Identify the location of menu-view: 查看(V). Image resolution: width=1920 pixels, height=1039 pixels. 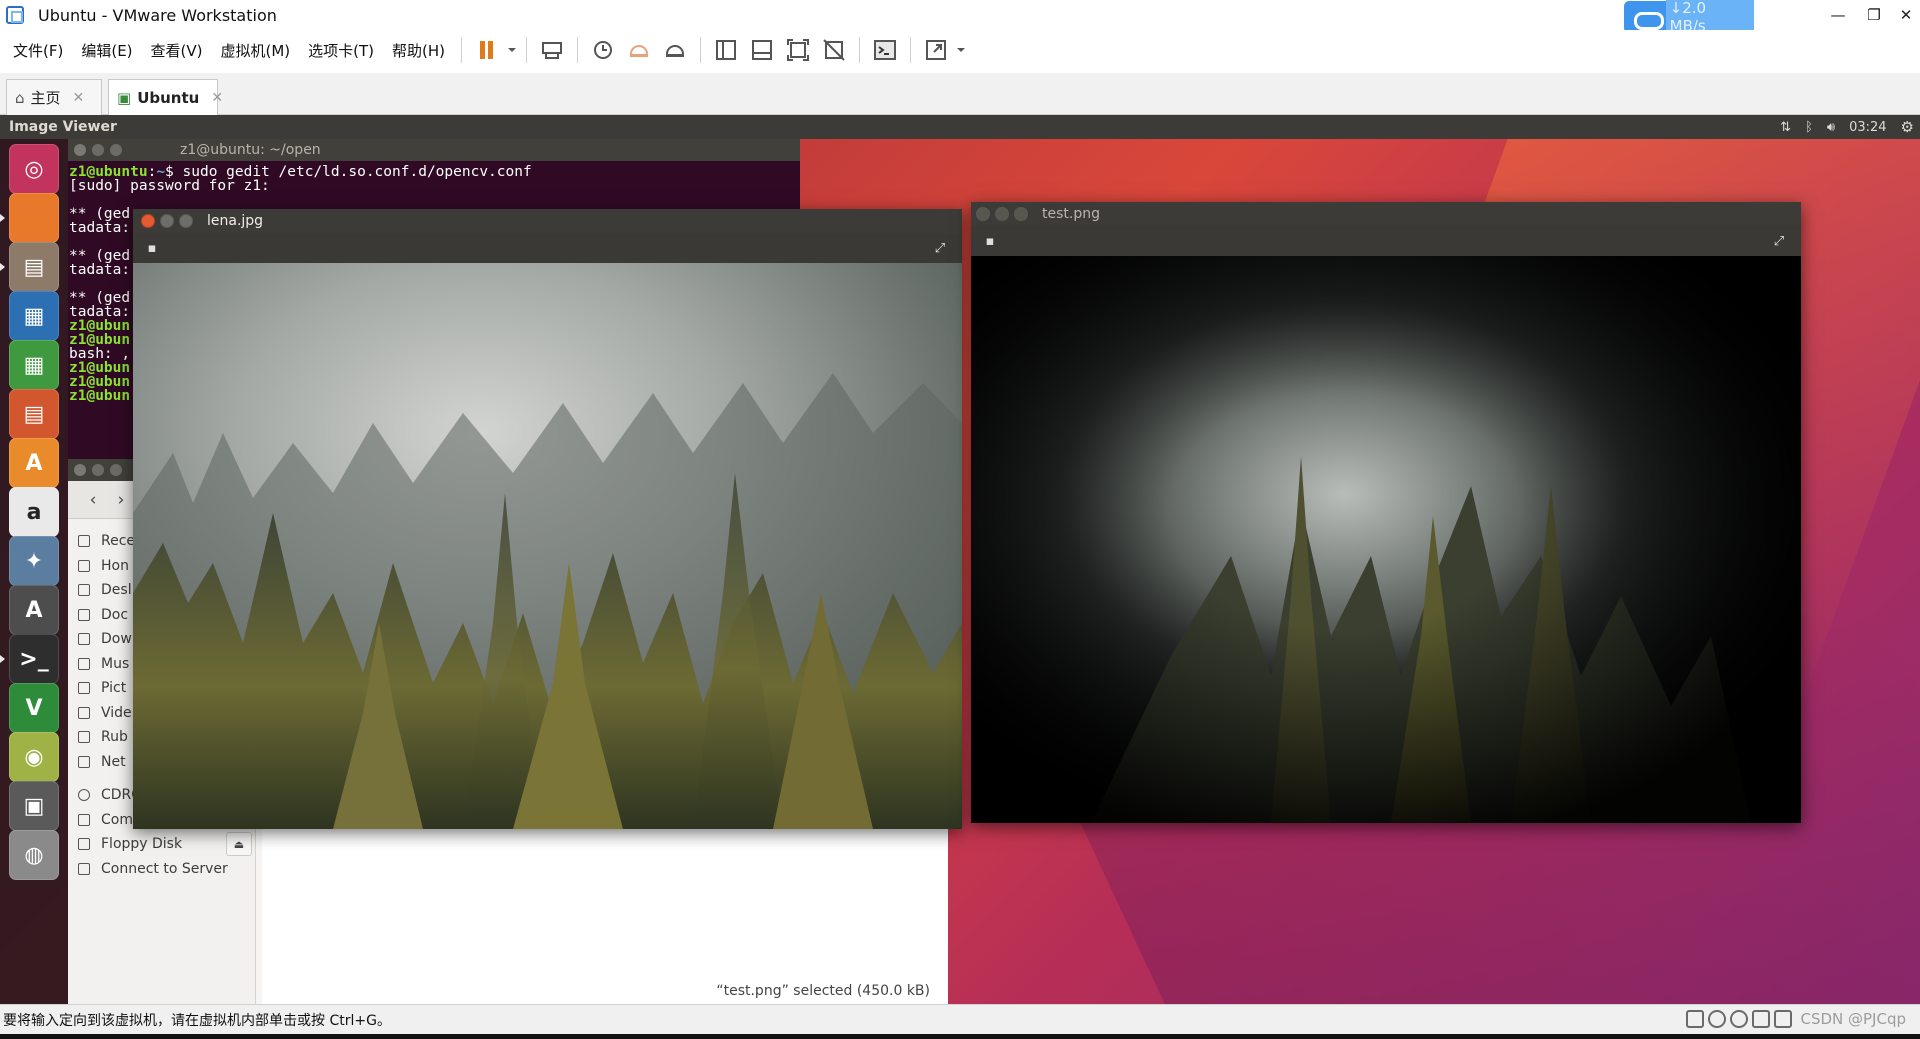
(177, 50).